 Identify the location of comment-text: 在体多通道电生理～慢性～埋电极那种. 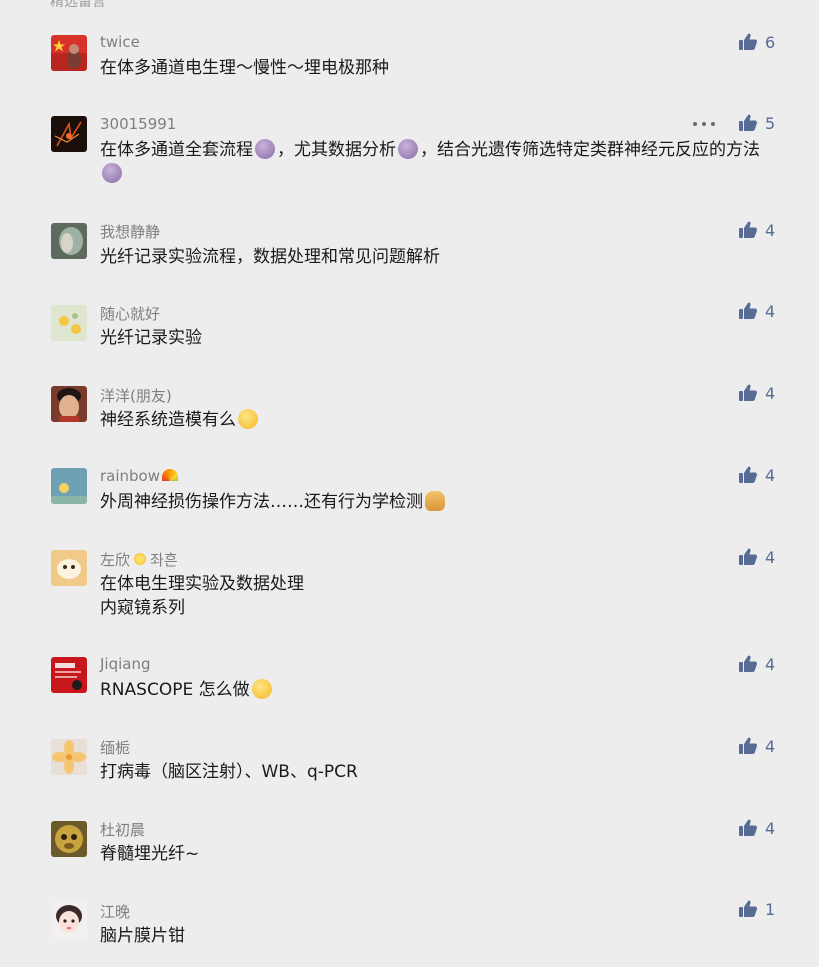
(244, 68).